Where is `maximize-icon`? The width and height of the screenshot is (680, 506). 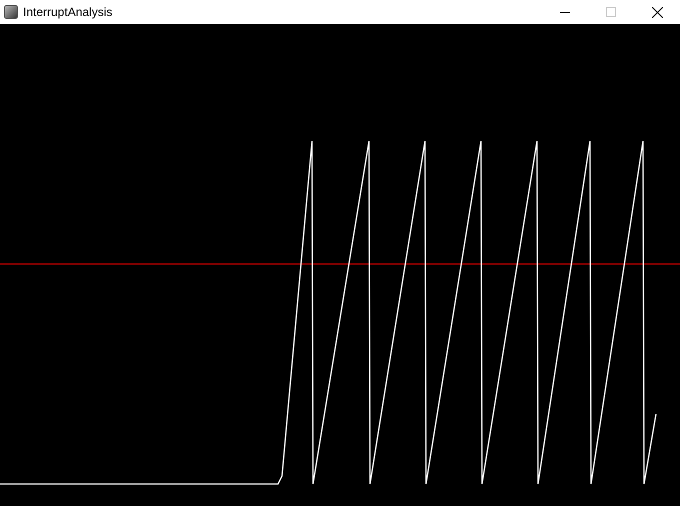
maximize-icon is located at coordinates (611, 12).